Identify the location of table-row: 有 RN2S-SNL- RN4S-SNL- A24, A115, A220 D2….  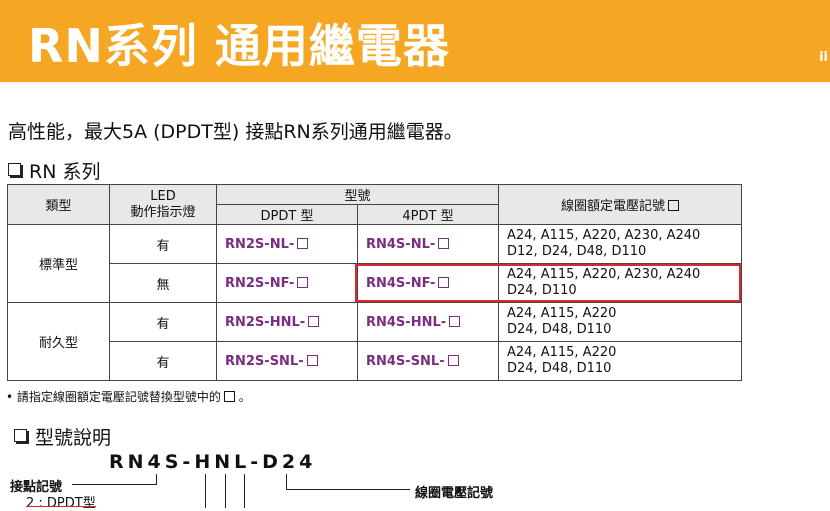
(375, 361).